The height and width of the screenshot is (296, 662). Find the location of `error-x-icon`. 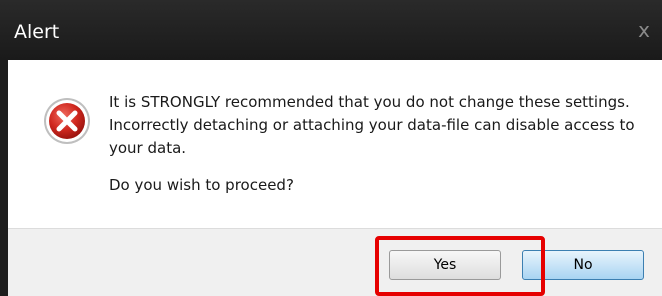

error-x-icon is located at coordinates (67, 121).